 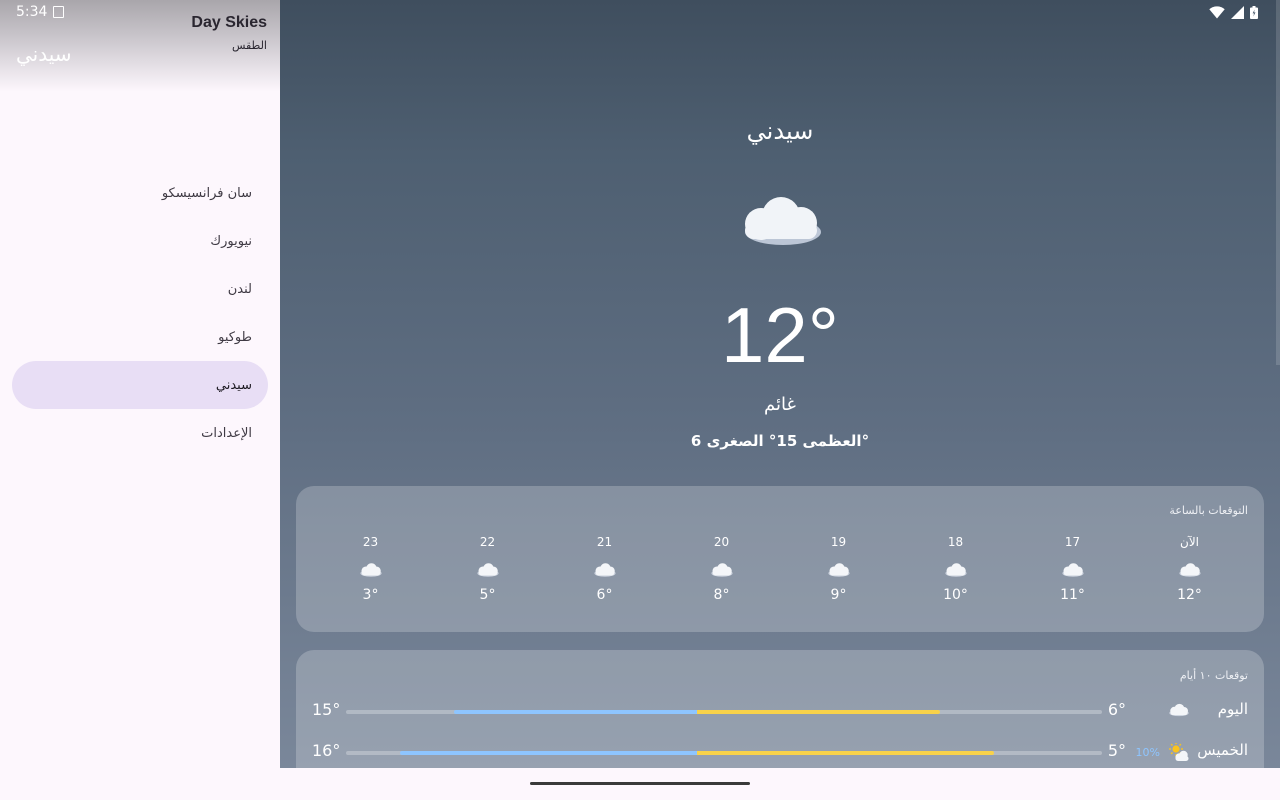 What do you see at coordinates (249, 45) in the screenshot?
I see `app-subtitle: الطقس` at bounding box center [249, 45].